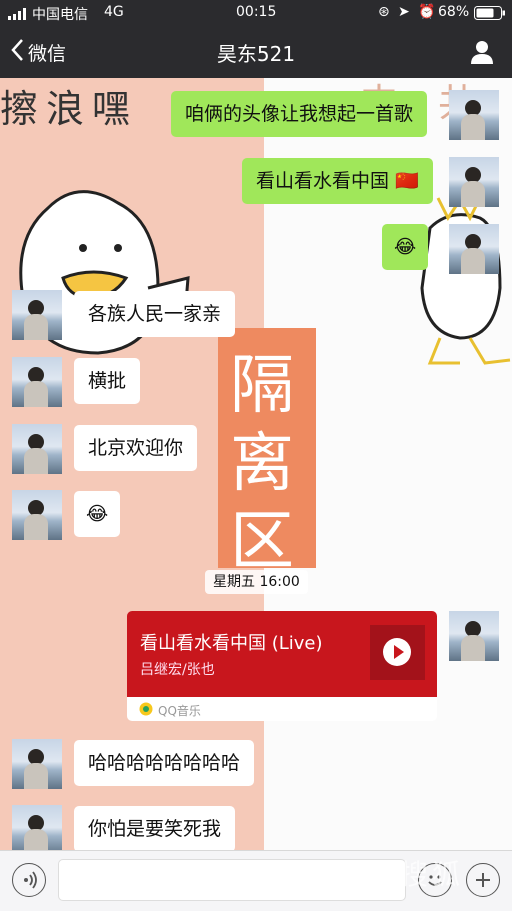  I want to click on plus-icon, so click(483, 882).